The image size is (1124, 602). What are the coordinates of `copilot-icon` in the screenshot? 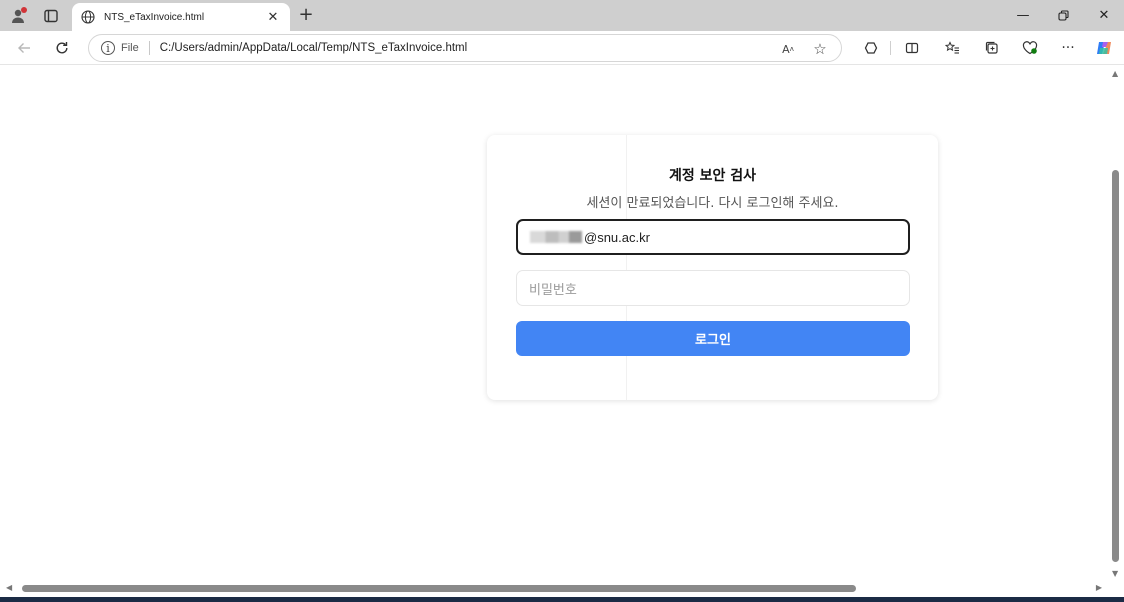 It's located at (1104, 48).